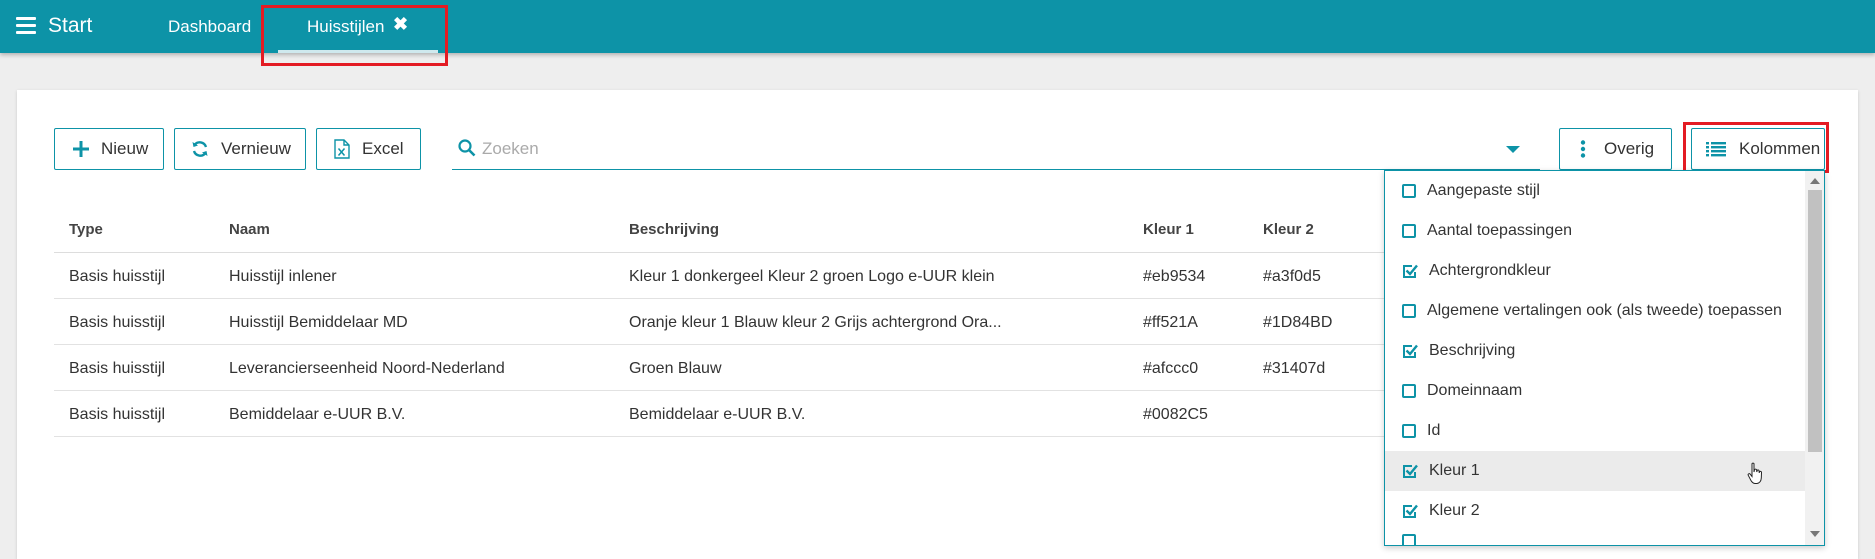 The image size is (1875, 559). I want to click on excel-button-label: Excel, so click(383, 148).